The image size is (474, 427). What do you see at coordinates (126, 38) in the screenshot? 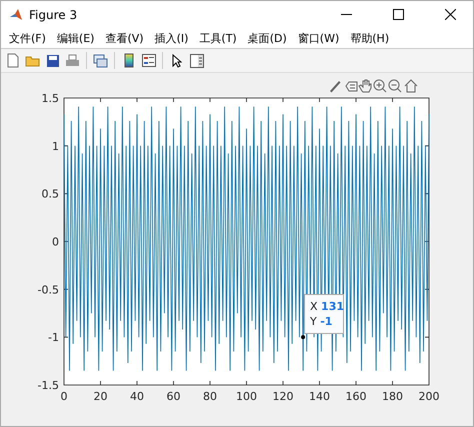
I see `menu-item: 查看(V)` at bounding box center [126, 38].